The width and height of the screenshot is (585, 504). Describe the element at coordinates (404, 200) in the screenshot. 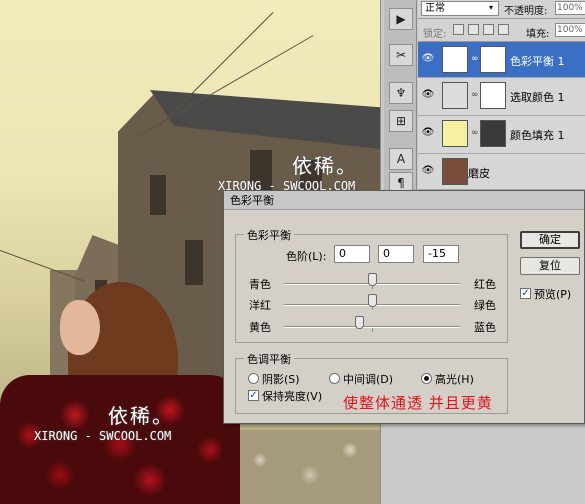

I see `dialog-title: 色彩平衡` at that location.